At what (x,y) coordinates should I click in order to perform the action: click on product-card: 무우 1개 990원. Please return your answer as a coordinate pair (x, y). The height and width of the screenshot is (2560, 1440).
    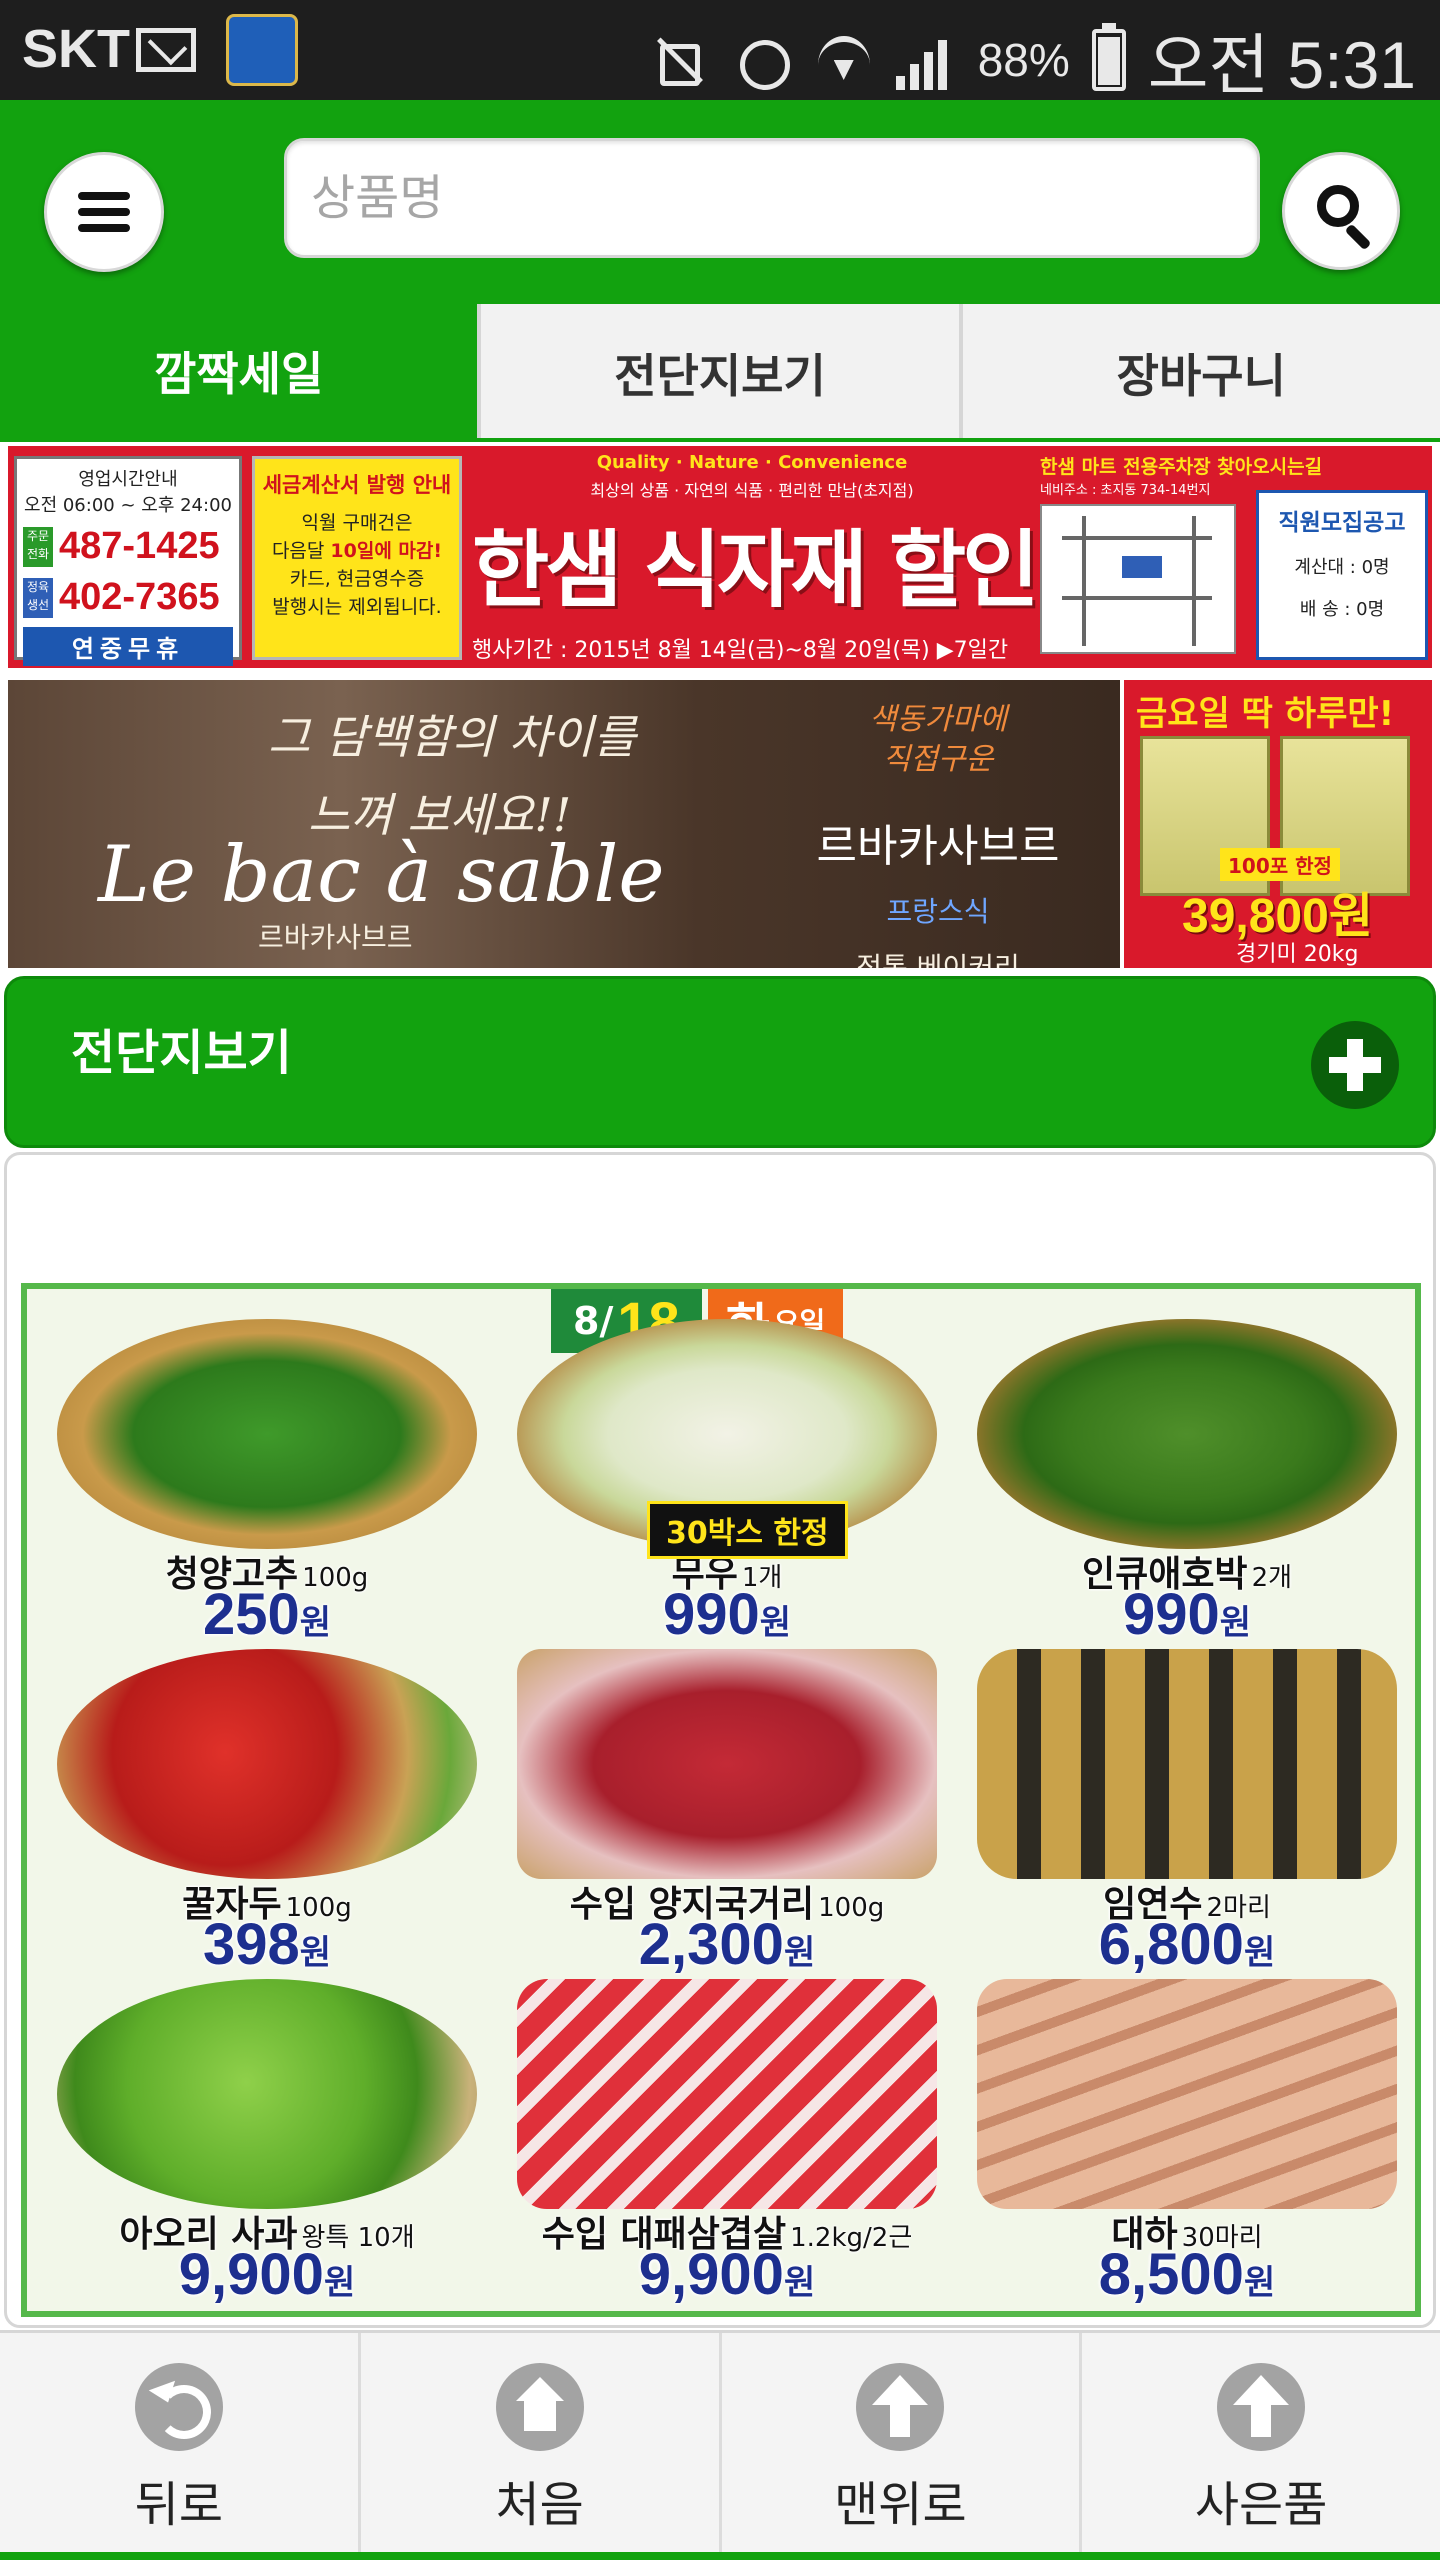
    Looking at the image, I should click on (727, 1477).